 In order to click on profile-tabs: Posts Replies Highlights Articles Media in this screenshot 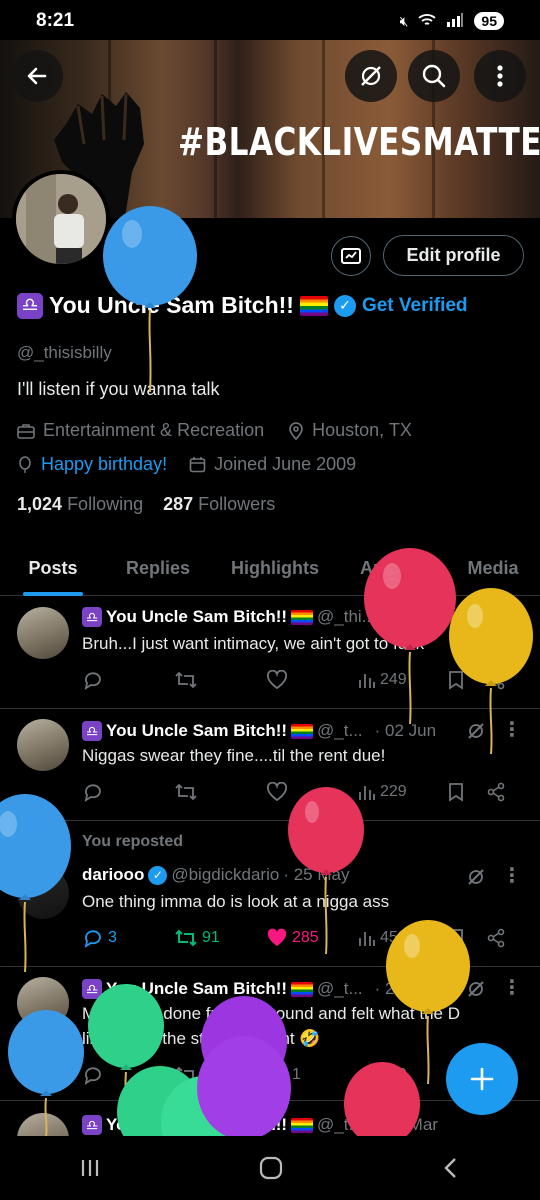, I will do `click(270, 568)`.